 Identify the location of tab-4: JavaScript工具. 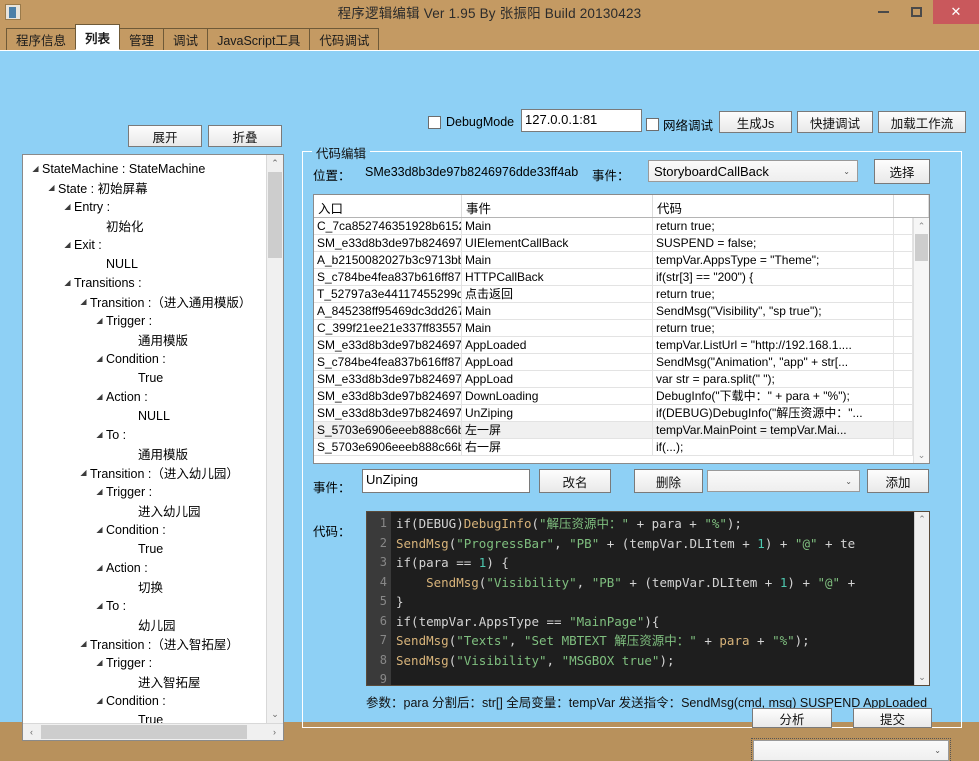
(259, 39).